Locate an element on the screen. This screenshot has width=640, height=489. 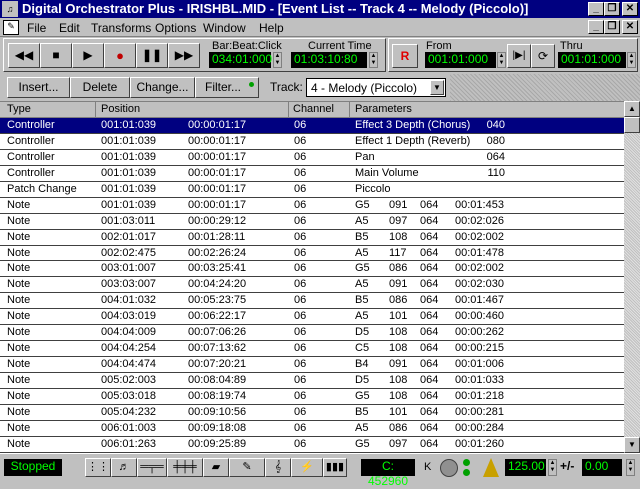
minimize-button: _ is located at coordinates (596, 9).